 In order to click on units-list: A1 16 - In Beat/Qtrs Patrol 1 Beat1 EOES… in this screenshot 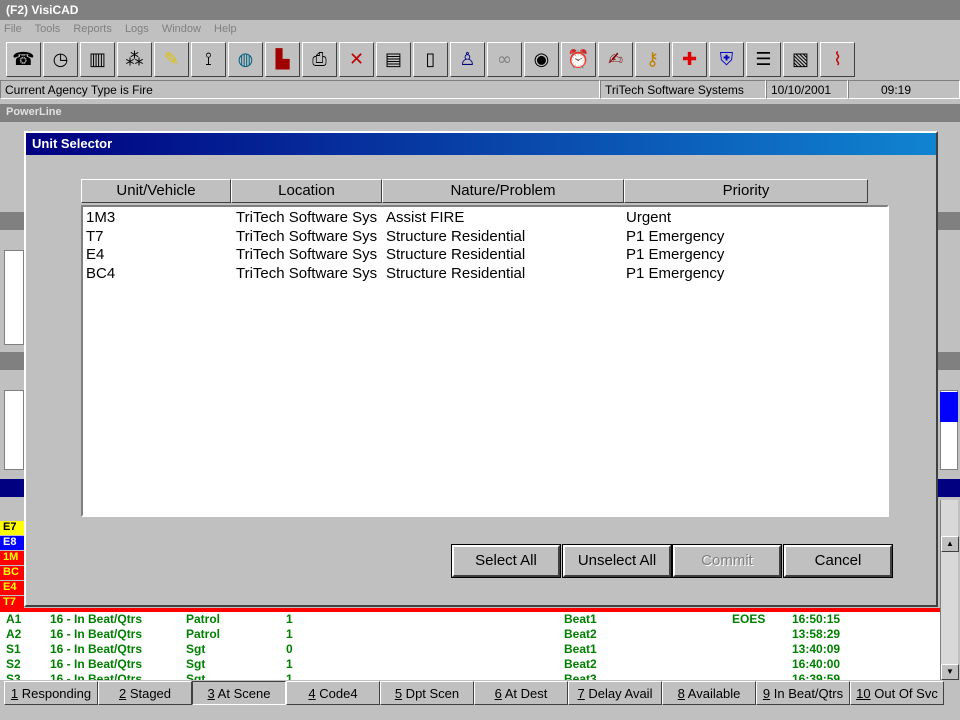, I will do `click(470, 644)`.